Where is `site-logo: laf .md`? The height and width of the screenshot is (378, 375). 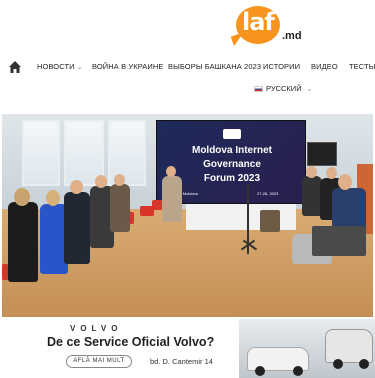
site-logo: laf .md is located at coordinates (267, 27).